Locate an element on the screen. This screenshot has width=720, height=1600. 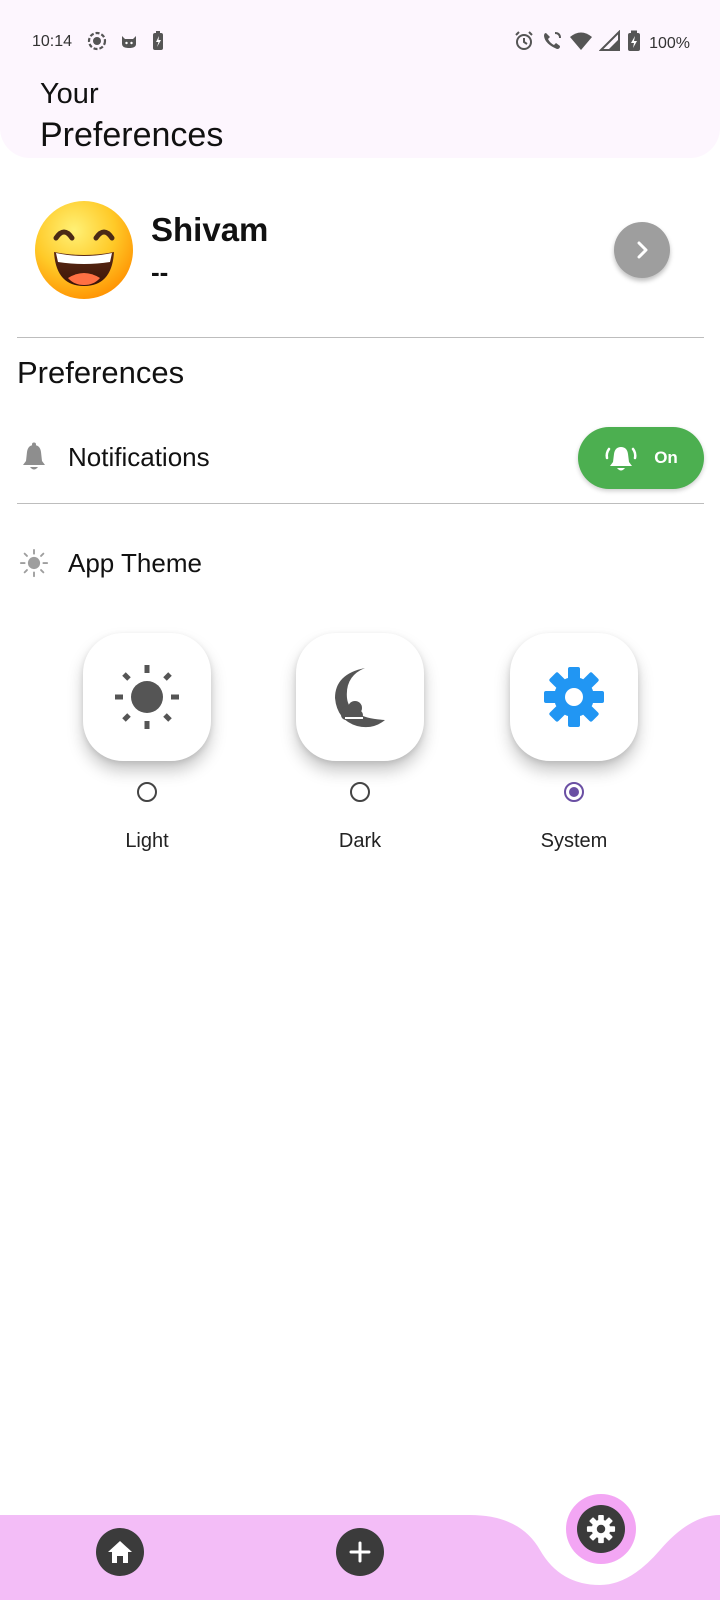
status-time: 10:14 is located at coordinates (52, 41).